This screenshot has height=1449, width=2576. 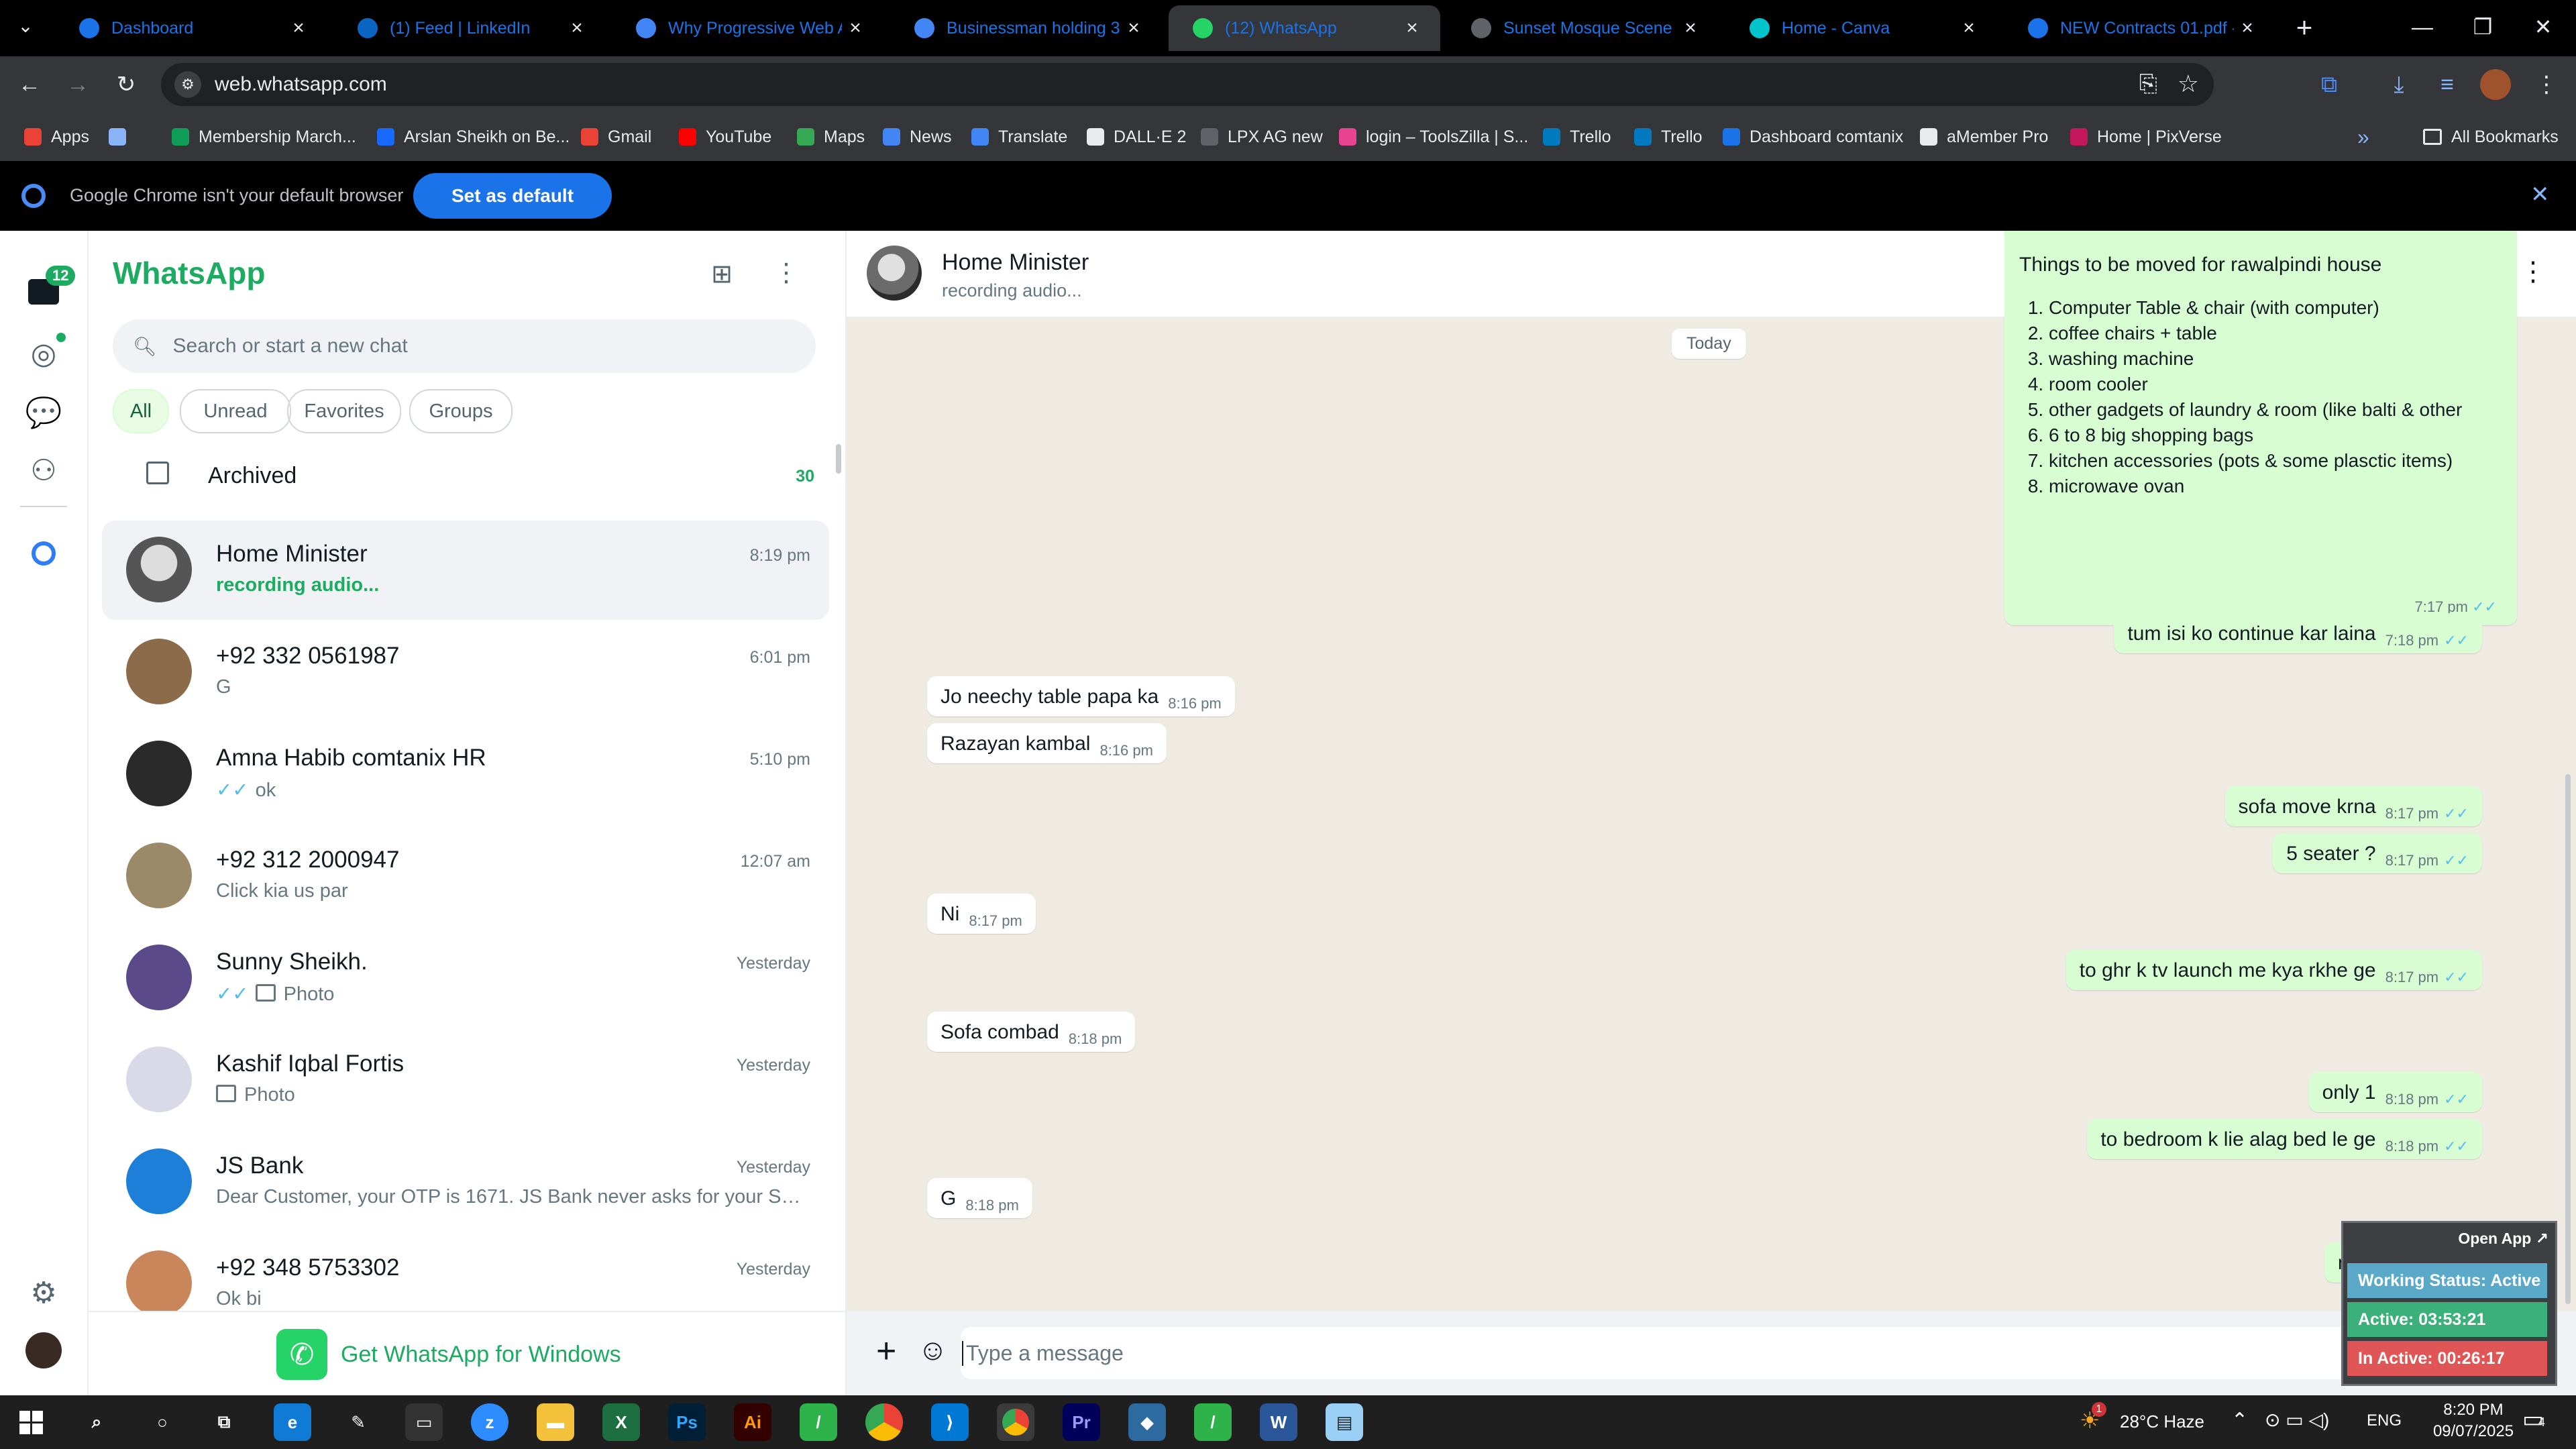 What do you see at coordinates (512, 196) in the screenshot?
I see `set-as-default-button: Set as default` at bounding box center [512, 196].